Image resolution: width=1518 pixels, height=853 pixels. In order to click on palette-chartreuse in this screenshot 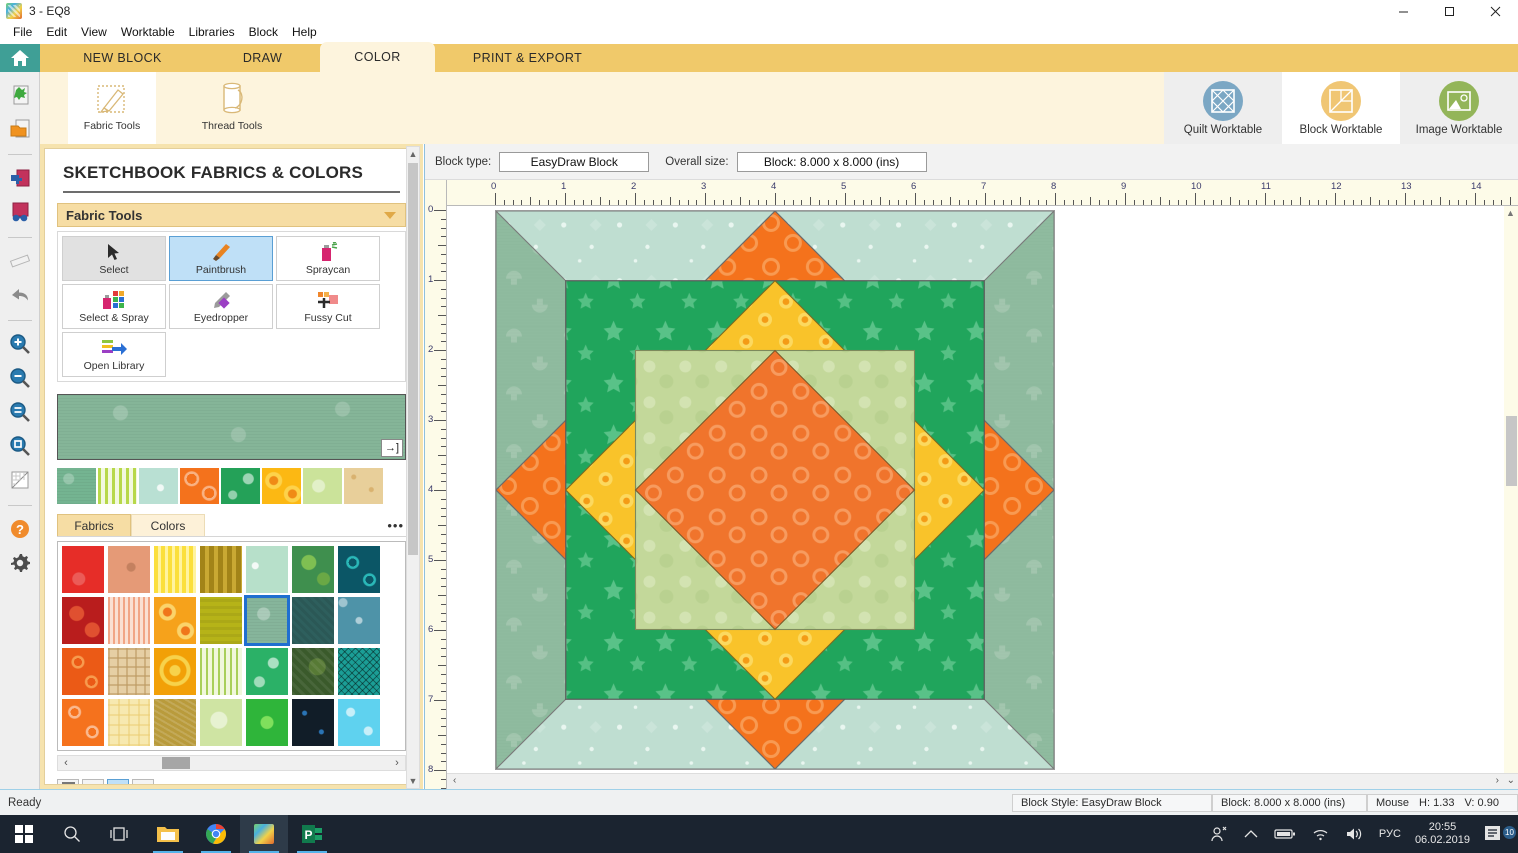, I will do `click(221, 620)`.